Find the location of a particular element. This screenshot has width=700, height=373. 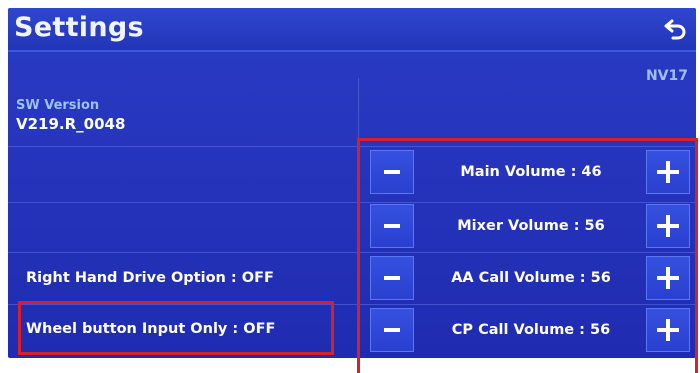

cp-call-volume-row: CP Call Volume : 56 is located at coordinates (532, 330).